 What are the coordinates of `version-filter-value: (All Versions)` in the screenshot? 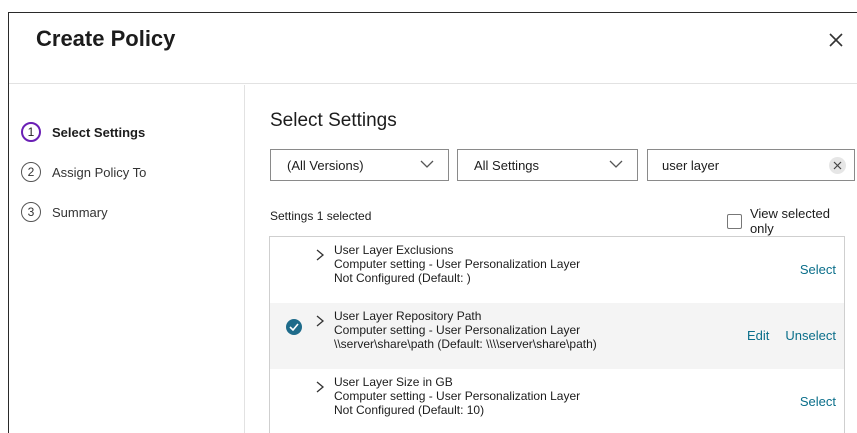 It's located at (325, 165).